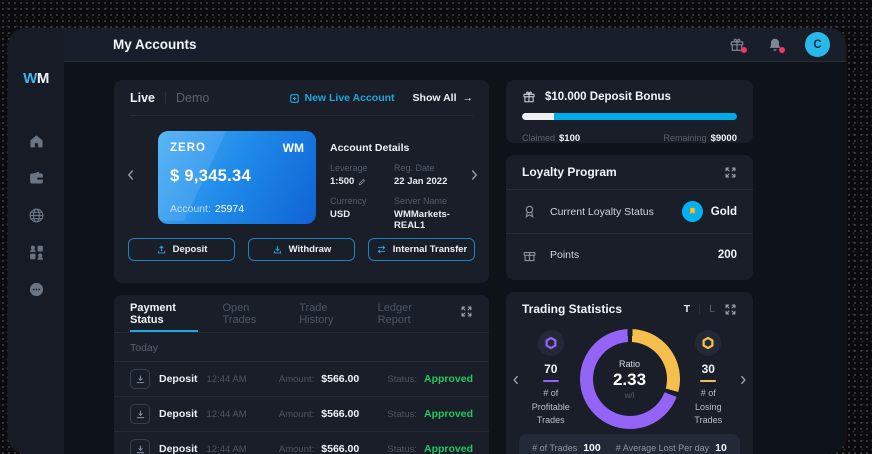 The width and height of the screenshot is (872, 454). I want to click on loyalty-points-label: Points, so click(565, 255).